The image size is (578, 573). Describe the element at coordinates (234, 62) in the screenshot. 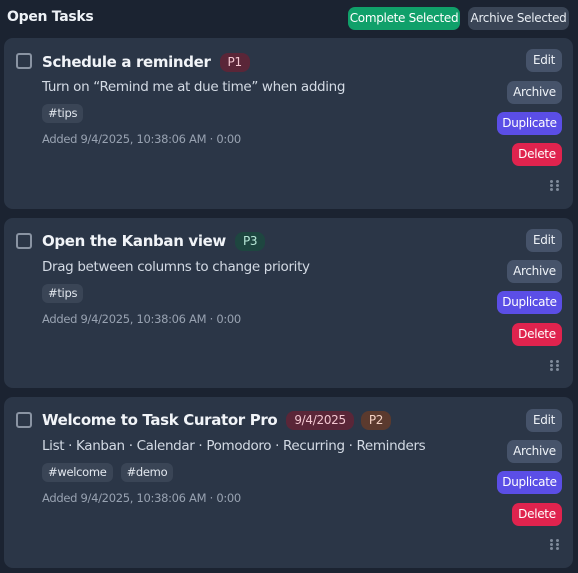

I see `priority-badge: P1` at that location.